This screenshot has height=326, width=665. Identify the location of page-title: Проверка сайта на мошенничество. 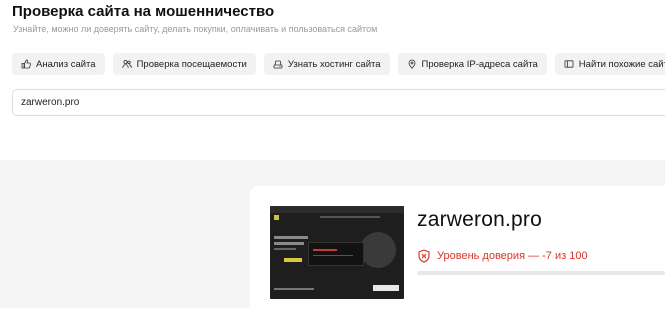
(143, 11).